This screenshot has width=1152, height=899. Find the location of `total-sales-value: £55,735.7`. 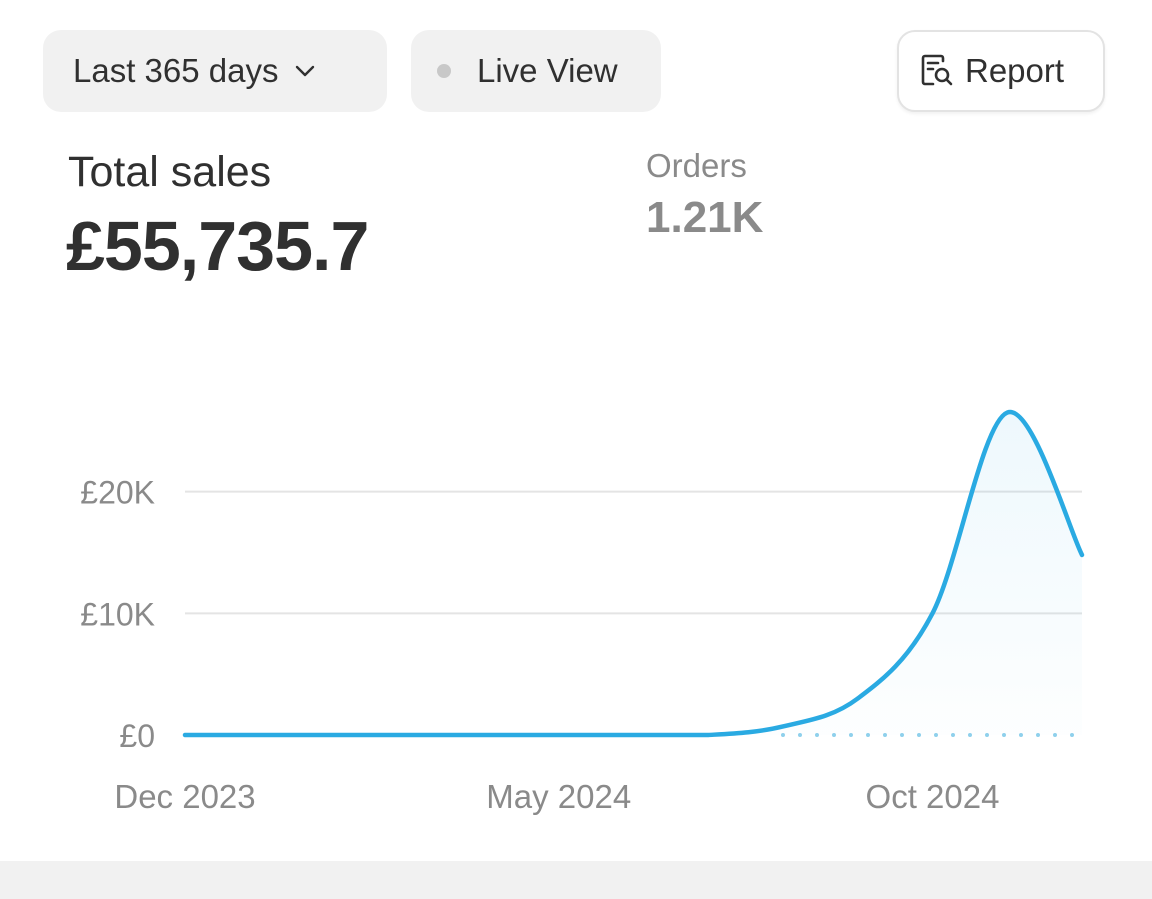

total-sales-value: £55,735.7 is located at coordinates (217, 246).